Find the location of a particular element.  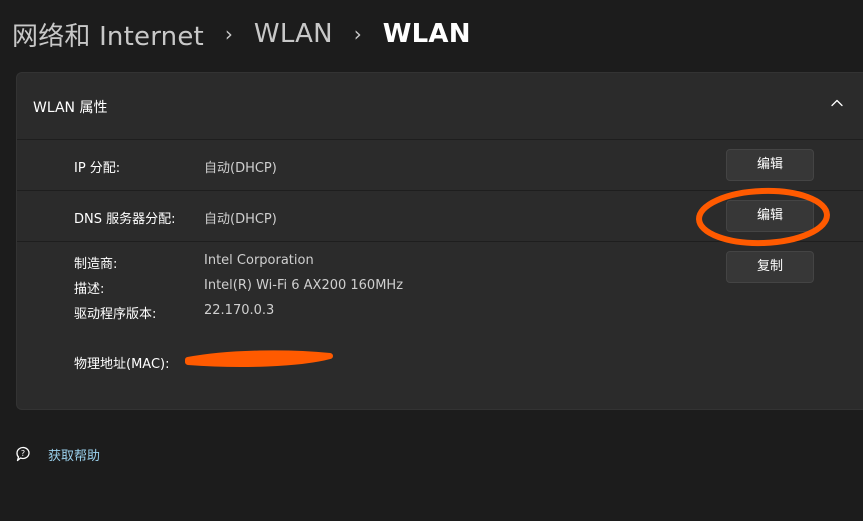

breadcrumb-wlan: WLAN is located at coordinates (293, 34).